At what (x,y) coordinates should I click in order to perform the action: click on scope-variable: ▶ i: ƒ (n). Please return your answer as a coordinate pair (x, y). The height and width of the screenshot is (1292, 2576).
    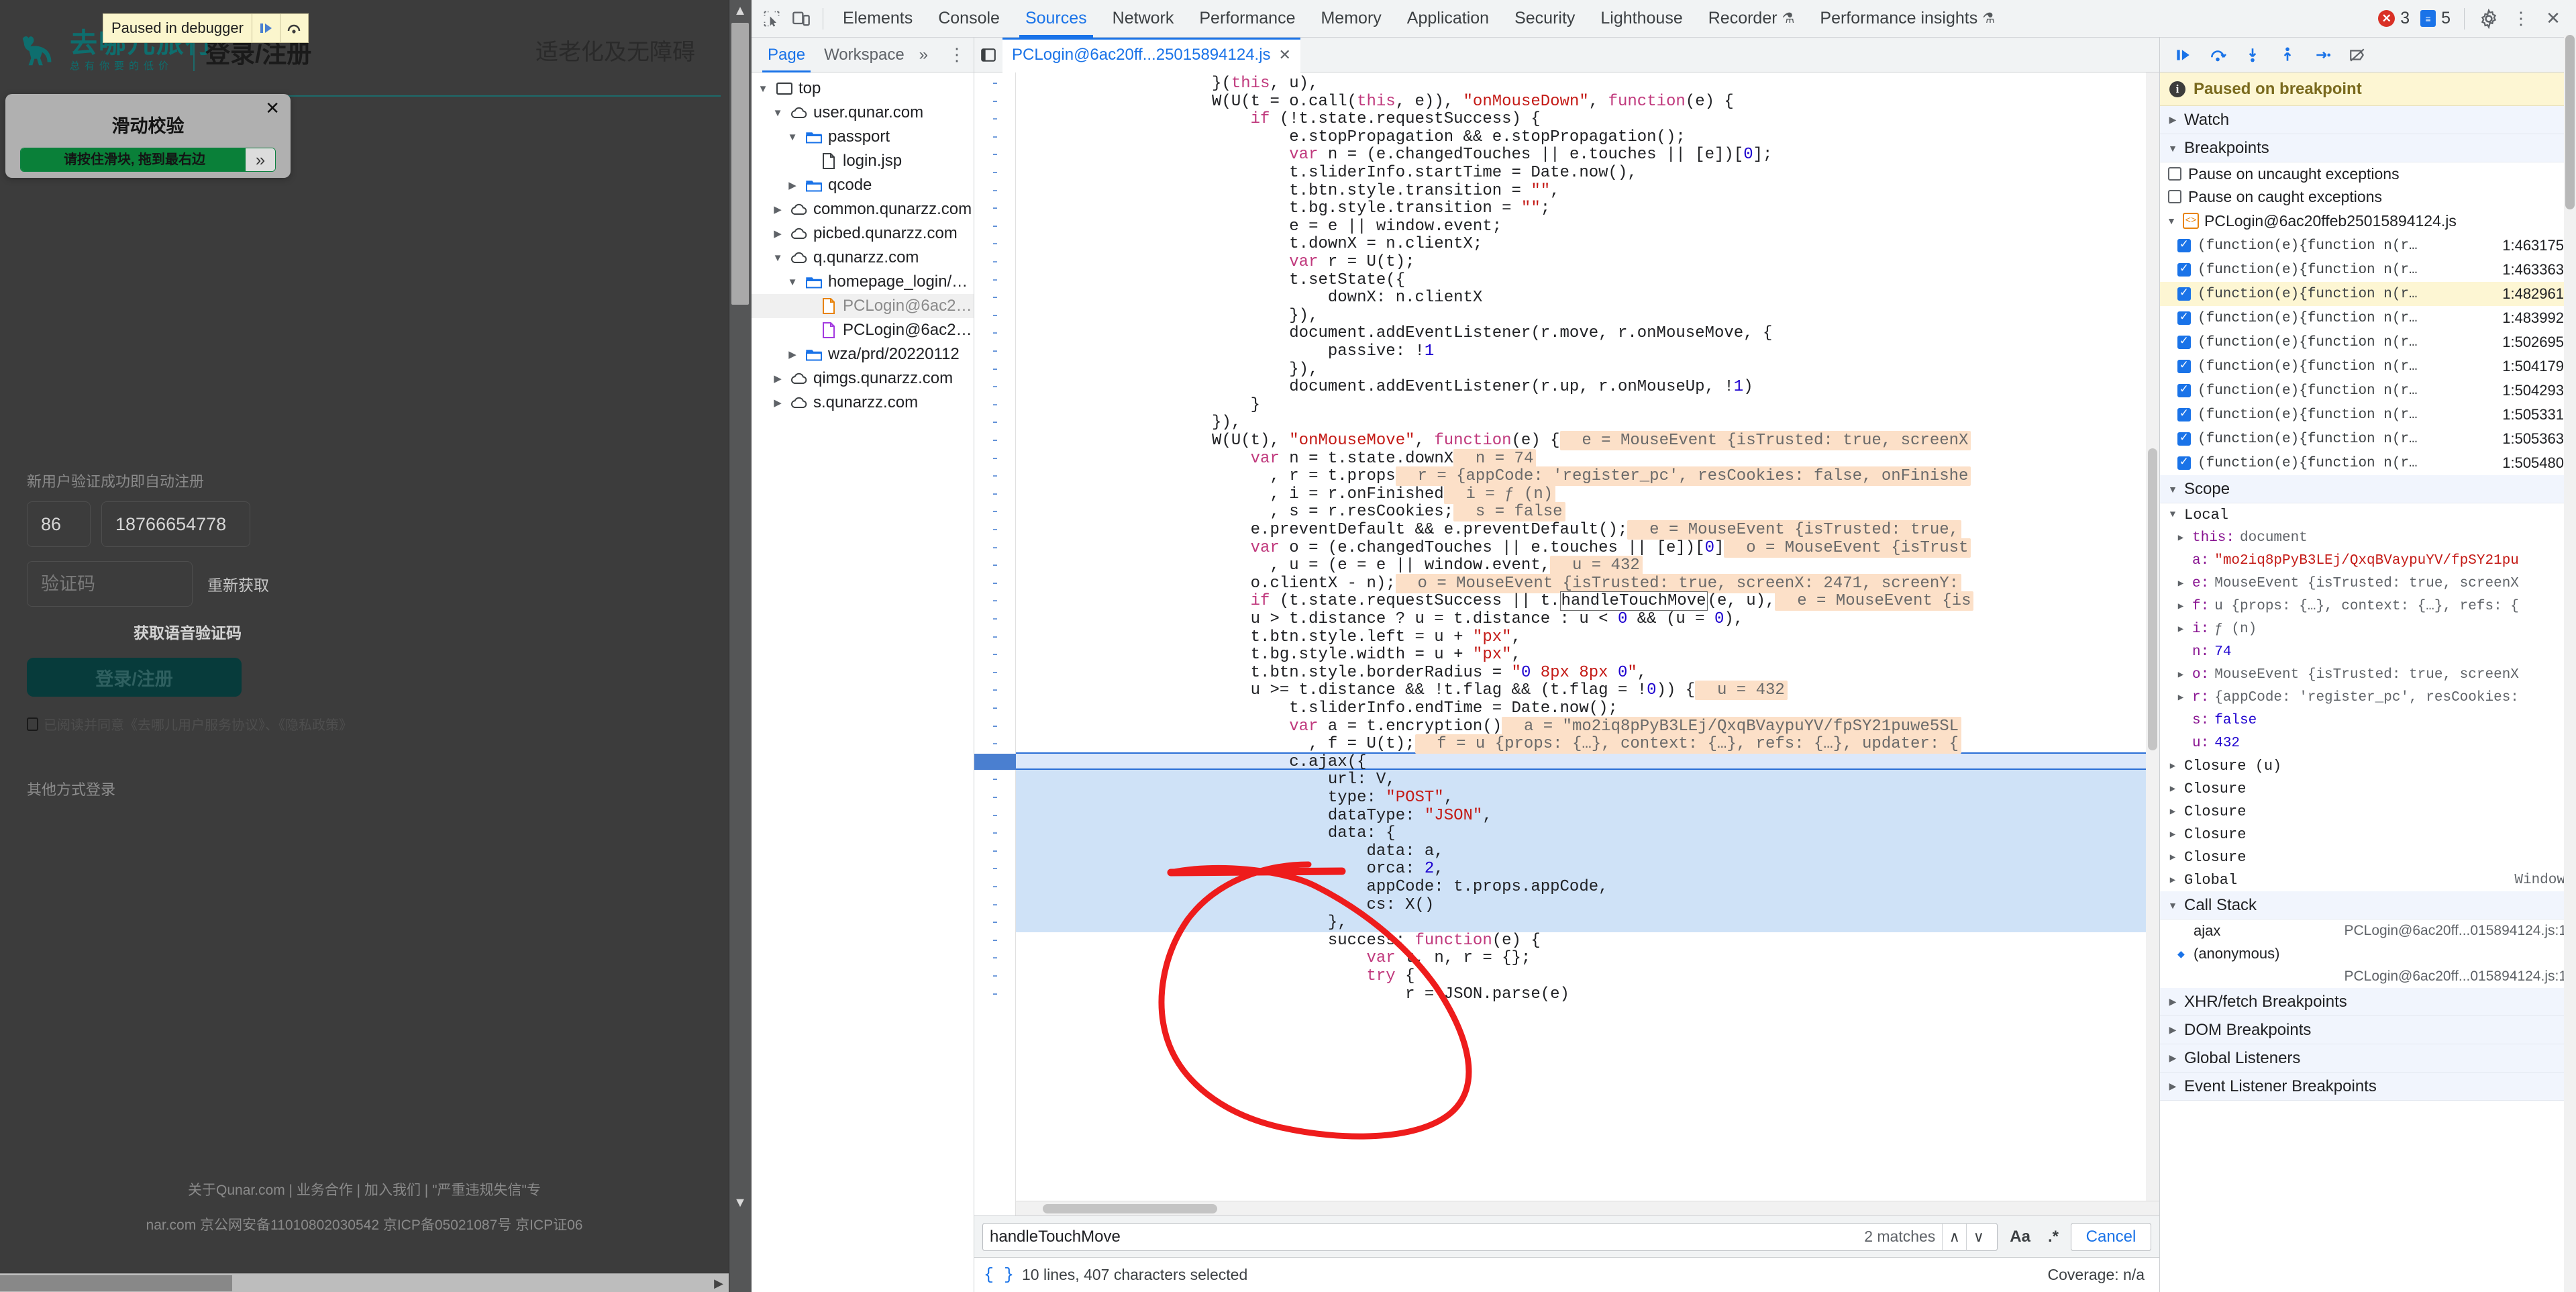
    Looking at the image, I should click on (2368, 629).